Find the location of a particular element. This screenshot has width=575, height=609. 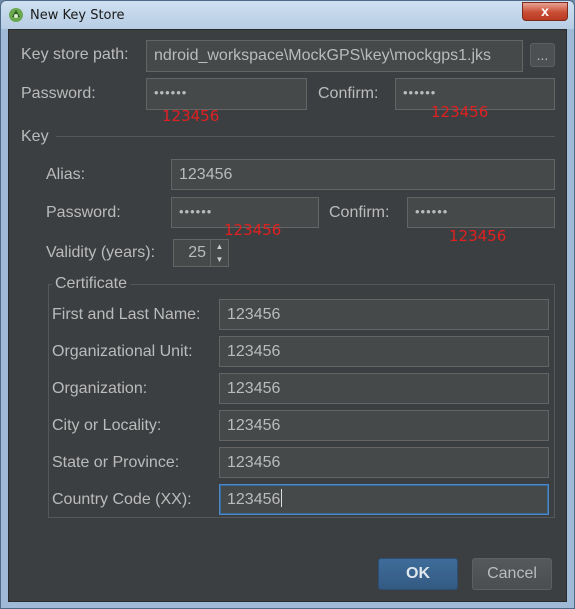

triangle-up-icon: ▲ is located at coordinates (219, 246).